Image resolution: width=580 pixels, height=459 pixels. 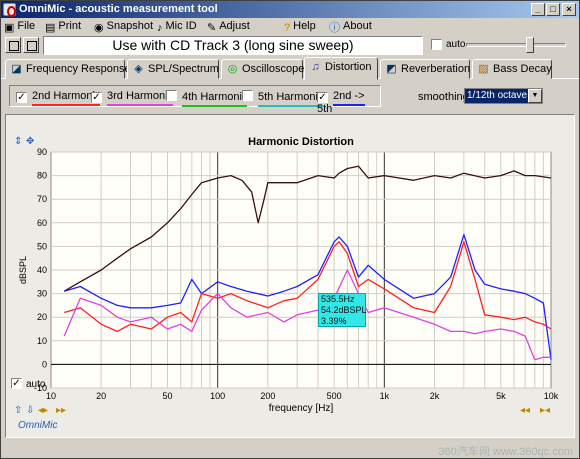 I want to click on tooltip-frequency: 535.5Hz, so click(x=338, y=299).